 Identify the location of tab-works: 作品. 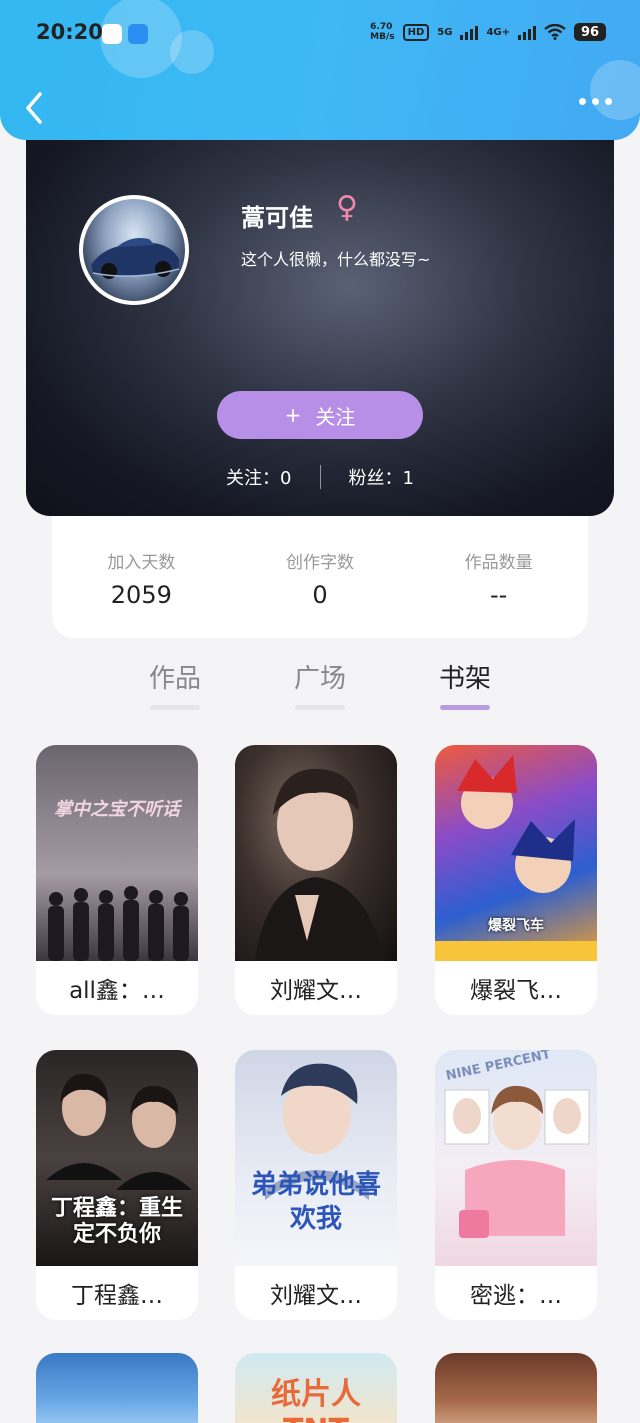
(175, 684).